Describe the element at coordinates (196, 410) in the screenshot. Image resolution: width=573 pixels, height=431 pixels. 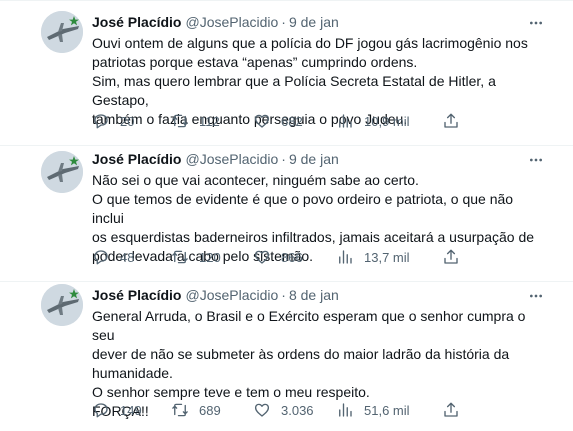
I see `retweet-button: 689` at that location.